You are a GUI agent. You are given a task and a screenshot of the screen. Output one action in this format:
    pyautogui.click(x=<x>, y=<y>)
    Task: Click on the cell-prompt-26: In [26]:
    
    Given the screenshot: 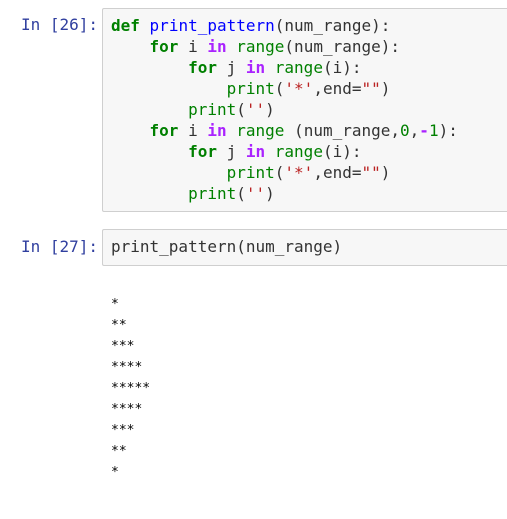 What is the action you would take?
    pyautogui.click(x=59, y=24)
    